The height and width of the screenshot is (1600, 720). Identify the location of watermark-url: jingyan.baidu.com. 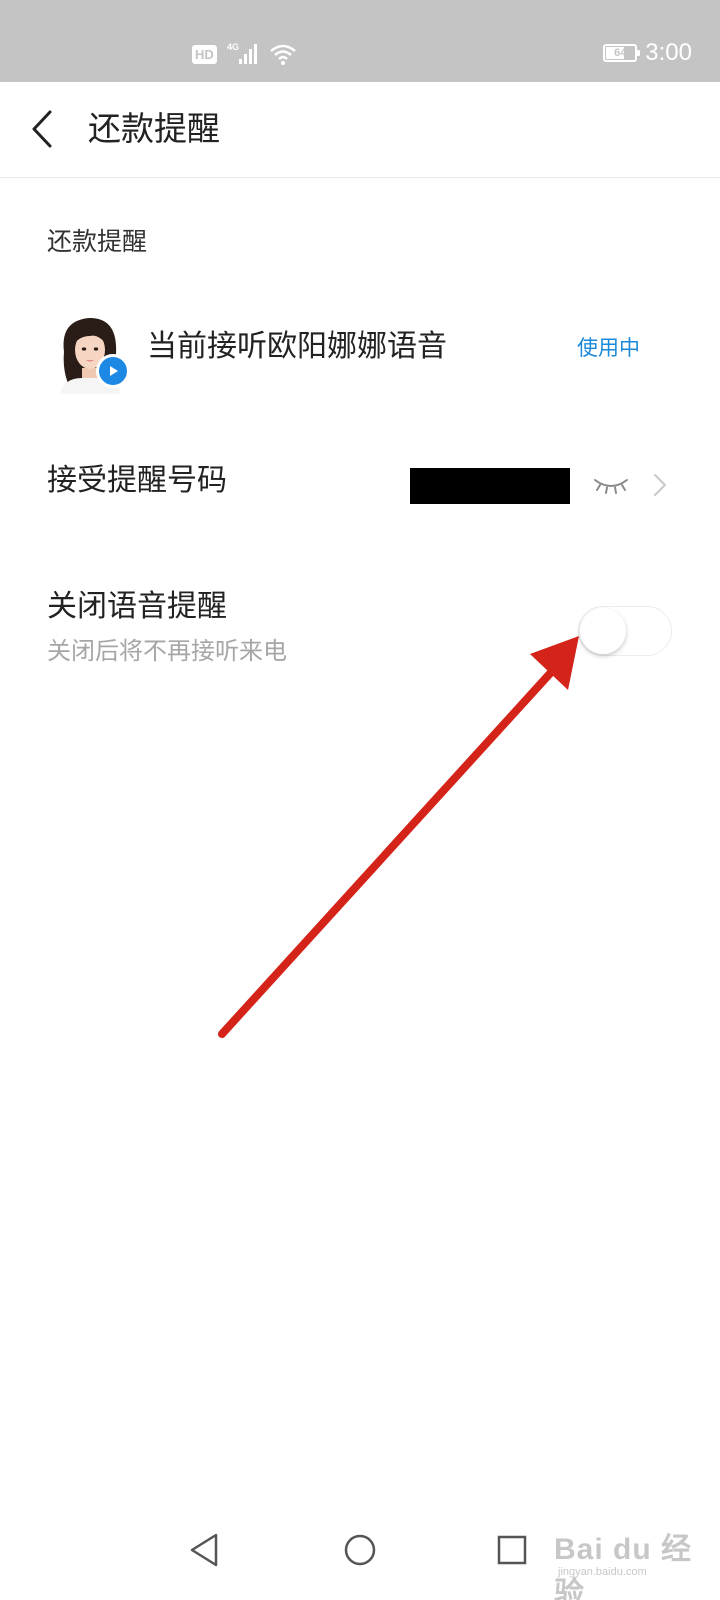
(602, 1572).